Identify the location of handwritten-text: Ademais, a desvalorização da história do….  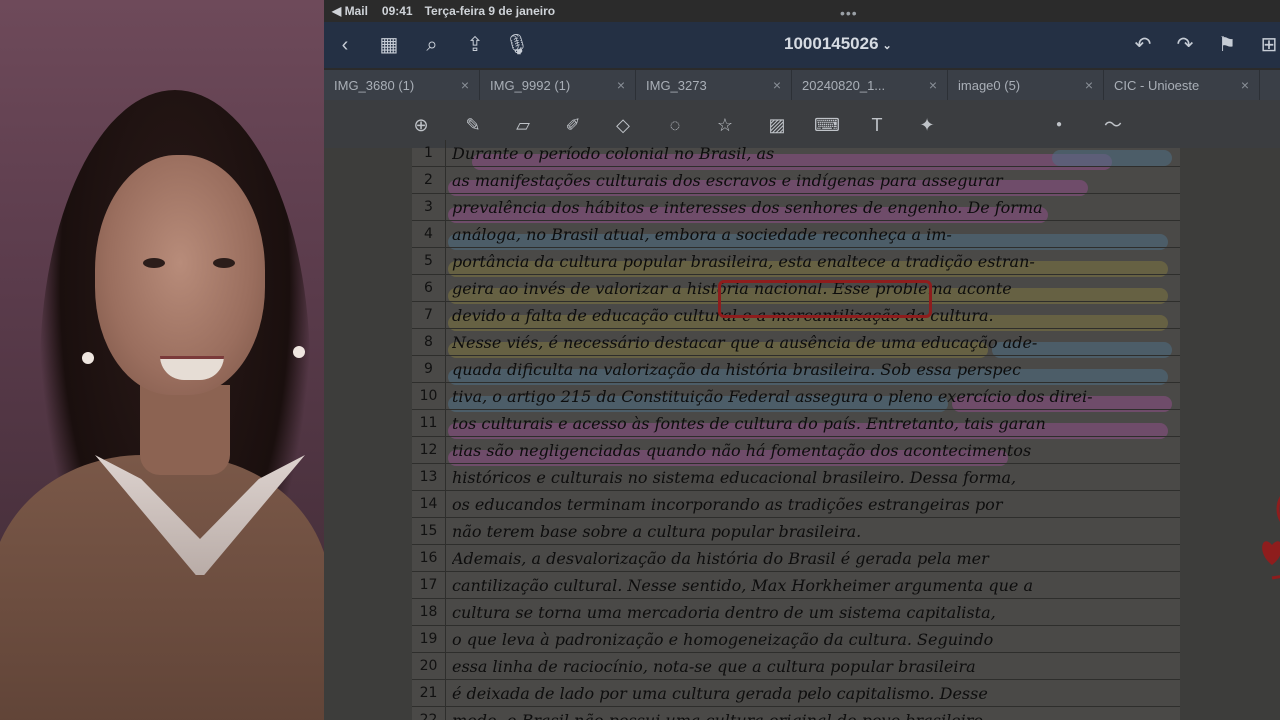
(720, 558).